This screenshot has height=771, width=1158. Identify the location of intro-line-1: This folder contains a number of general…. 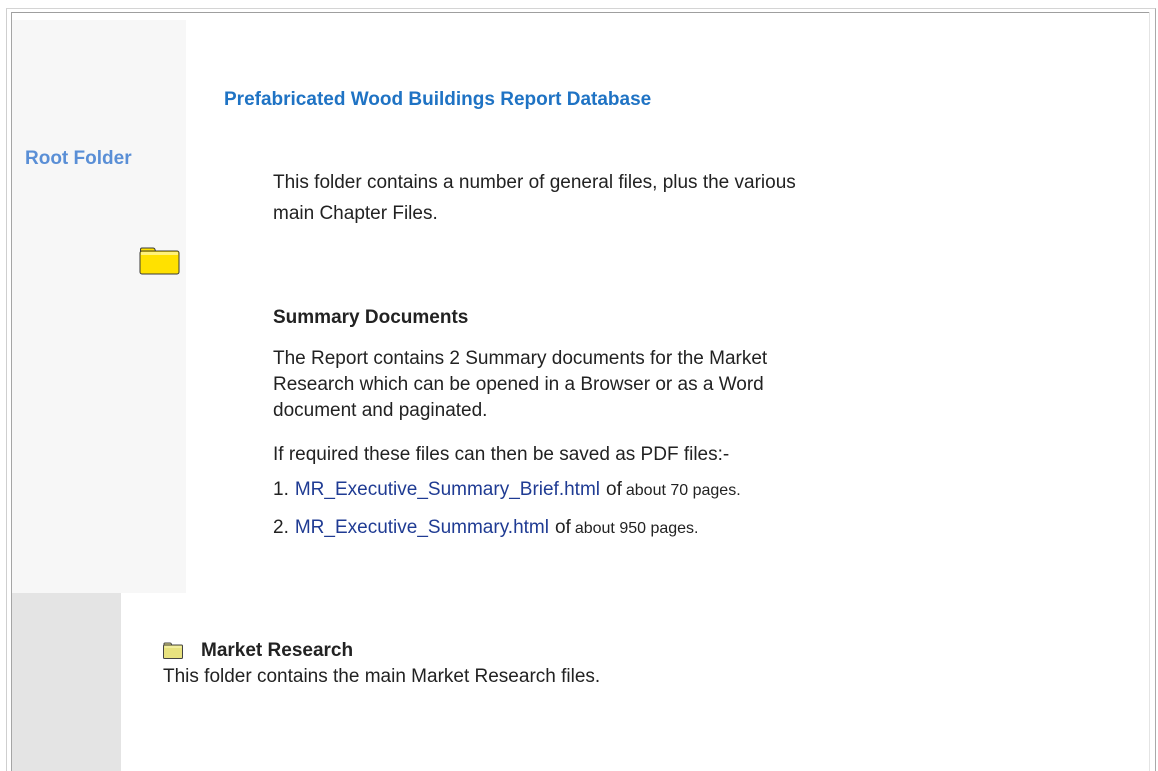
(534, 182).